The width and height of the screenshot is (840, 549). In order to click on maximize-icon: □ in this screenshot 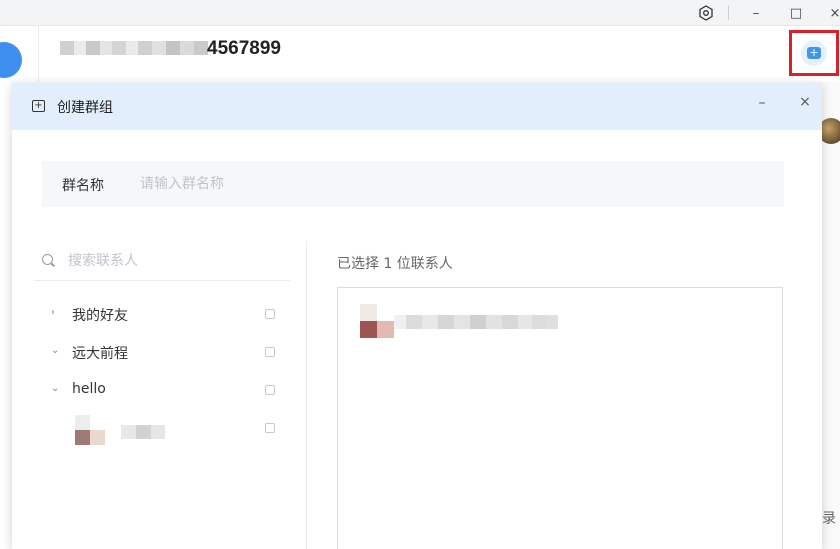, I will do `click(796, 13)`.